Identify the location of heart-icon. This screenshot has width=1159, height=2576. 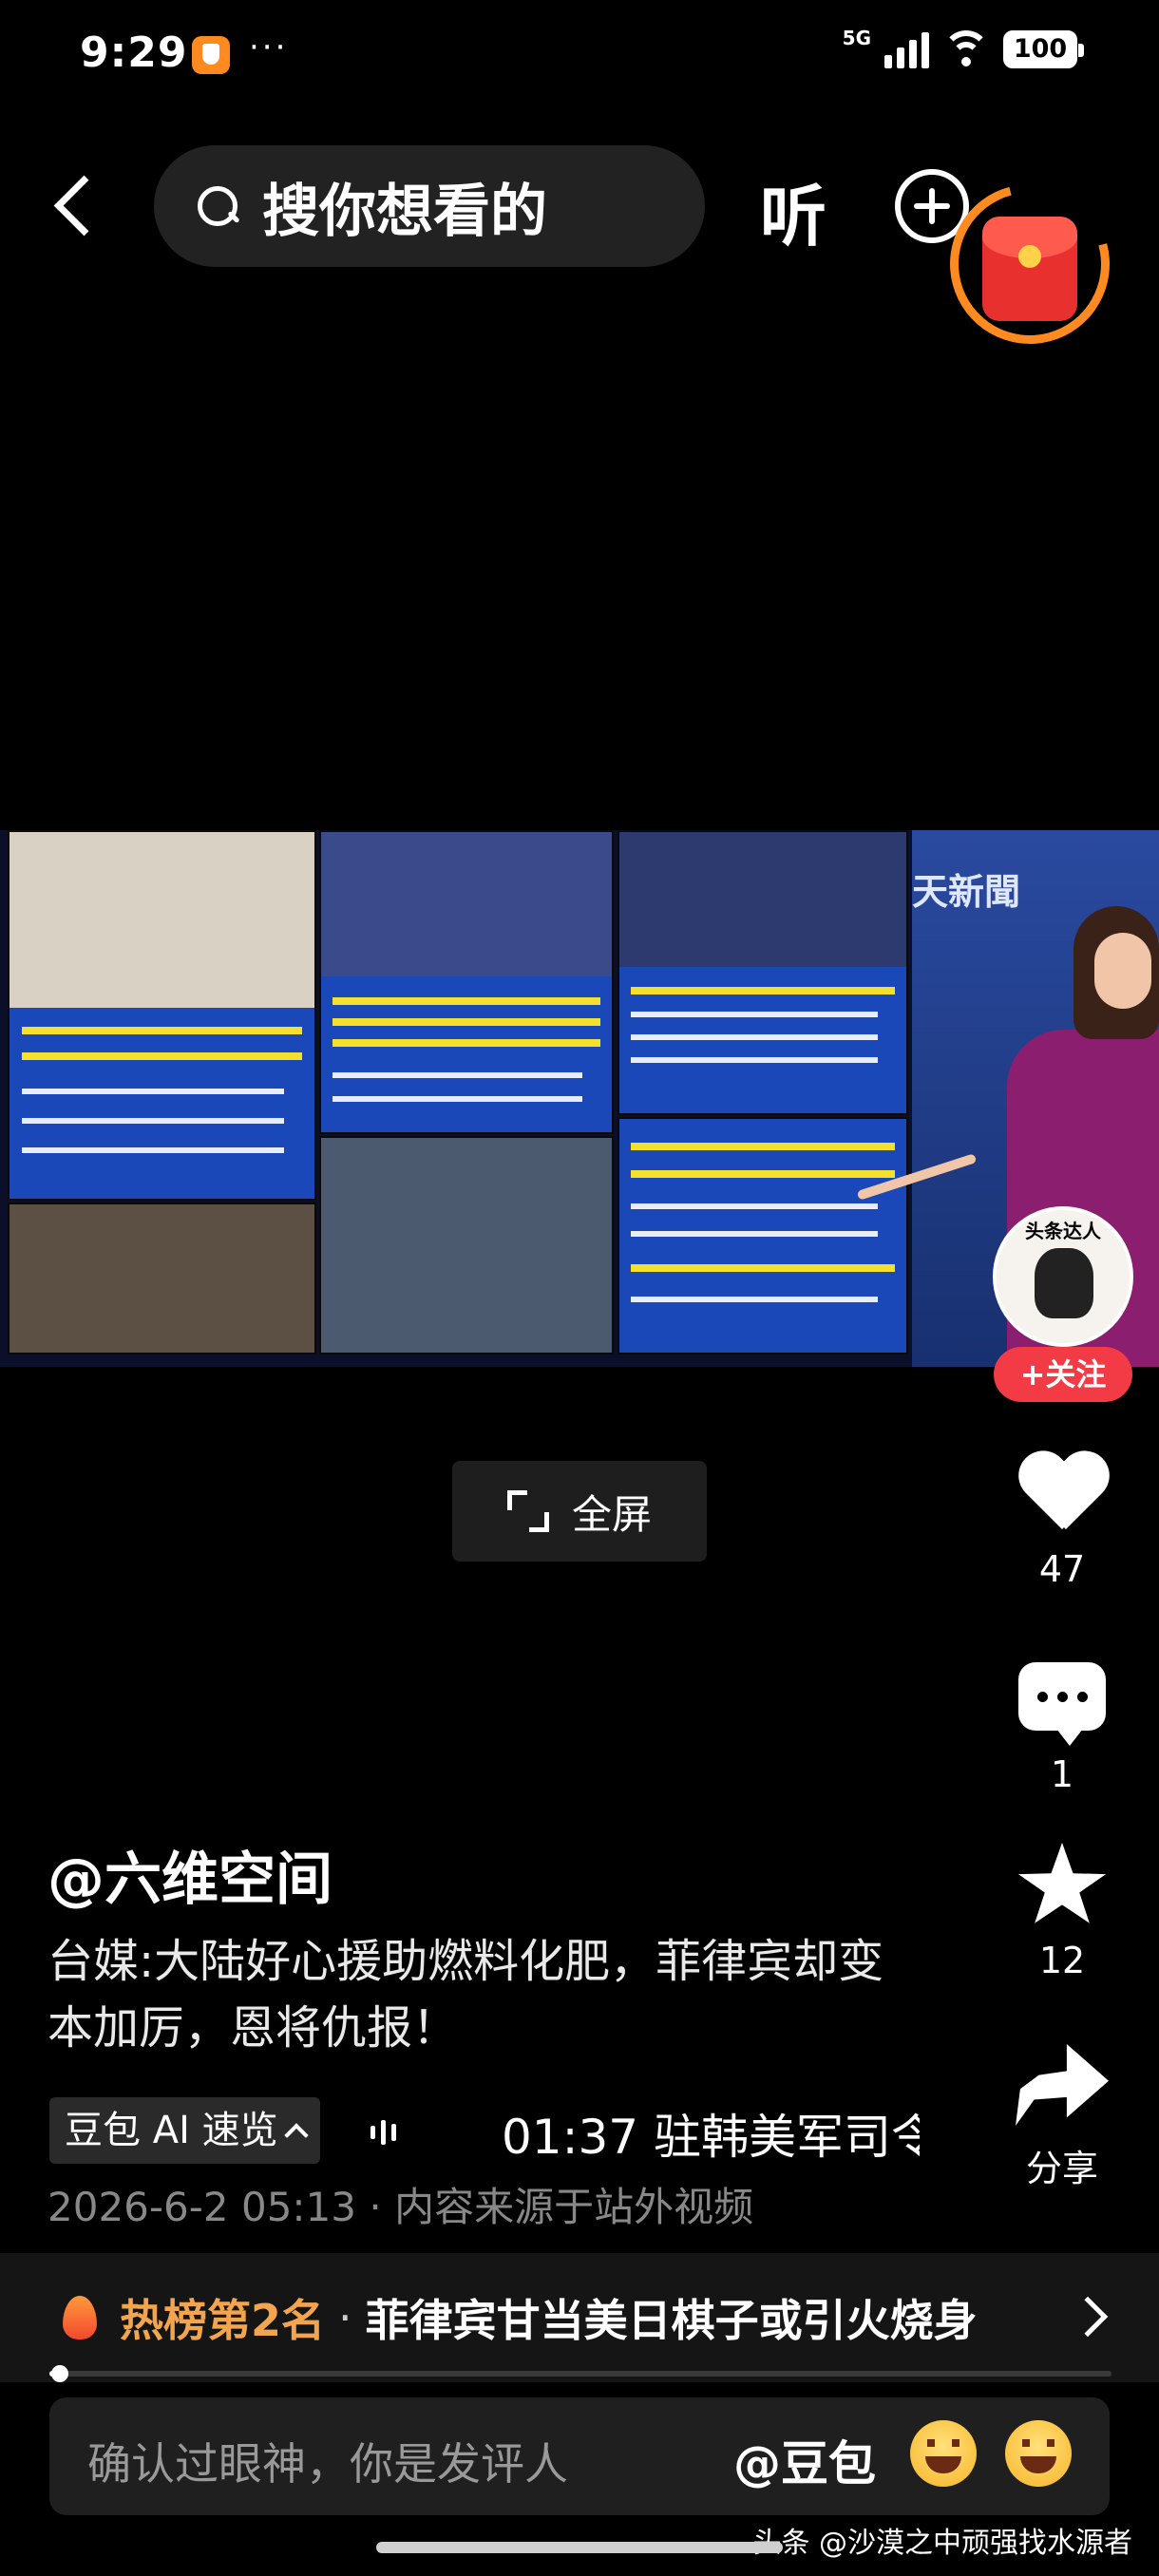
(1062, 1496).